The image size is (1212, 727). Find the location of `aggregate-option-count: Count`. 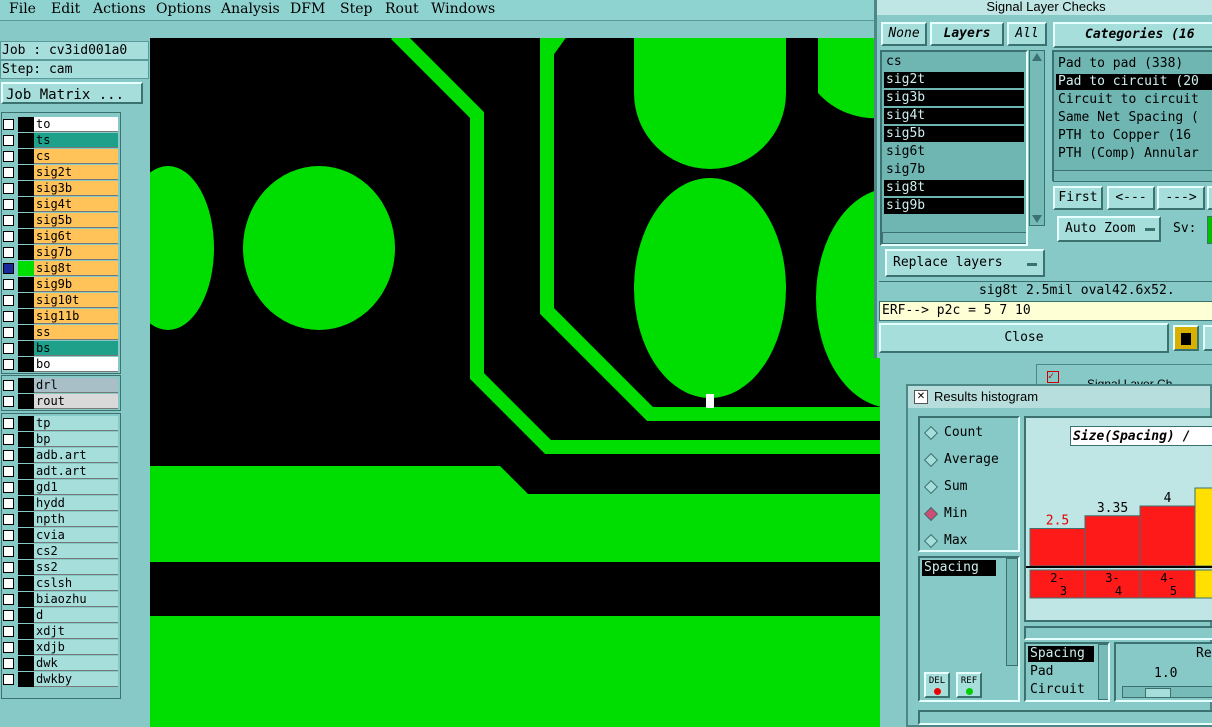

aggregate-option-count: Count is located at coordinates (962, 433).